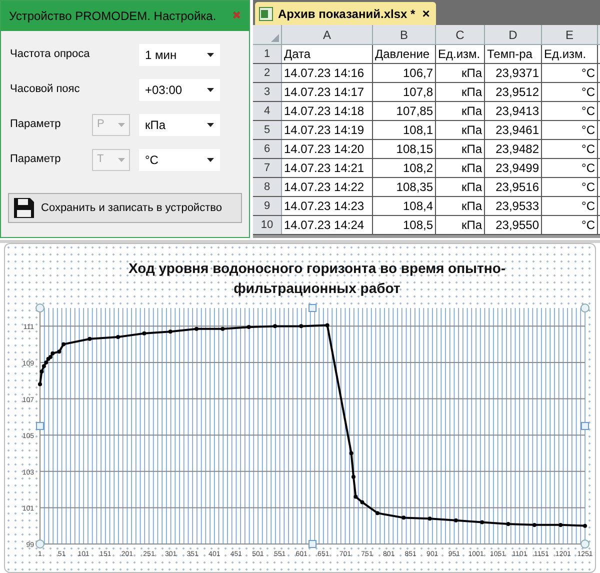  I want to click on table-cell: 14.07.23 14:19, so click(327, 130).